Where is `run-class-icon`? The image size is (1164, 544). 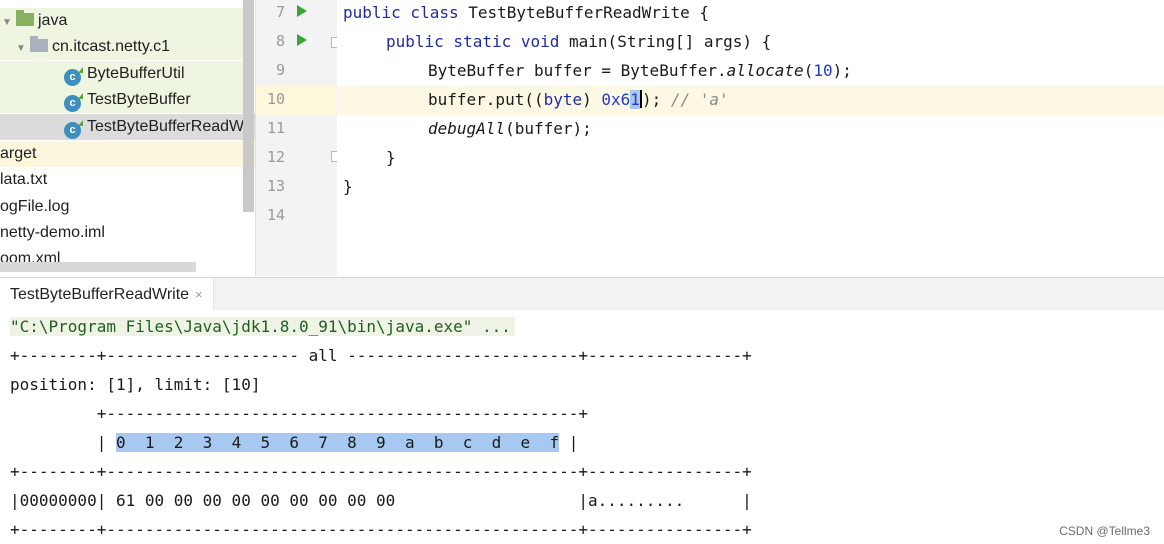
run-class-icon is located at coordinates (302, 11).